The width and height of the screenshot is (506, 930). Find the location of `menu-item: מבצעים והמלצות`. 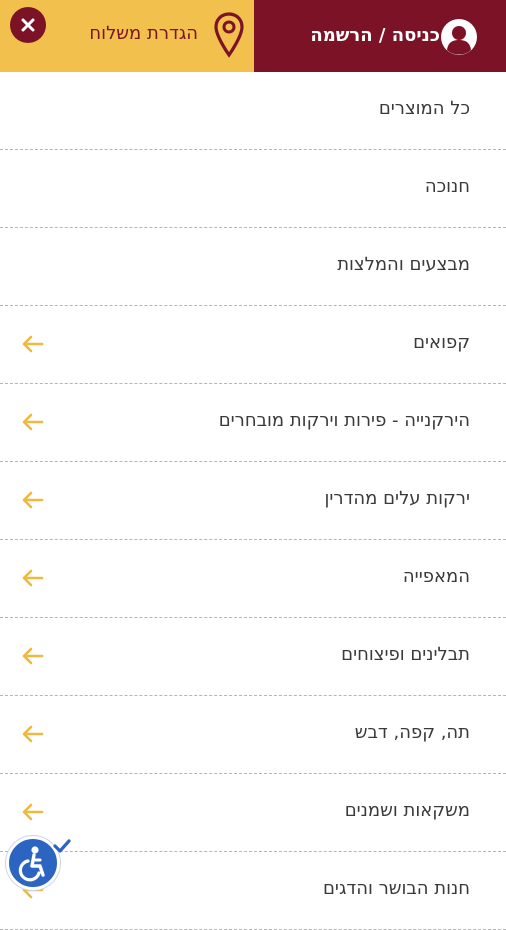

menu-item: מבצעים והמלצות is located at coordinates (253, 267).